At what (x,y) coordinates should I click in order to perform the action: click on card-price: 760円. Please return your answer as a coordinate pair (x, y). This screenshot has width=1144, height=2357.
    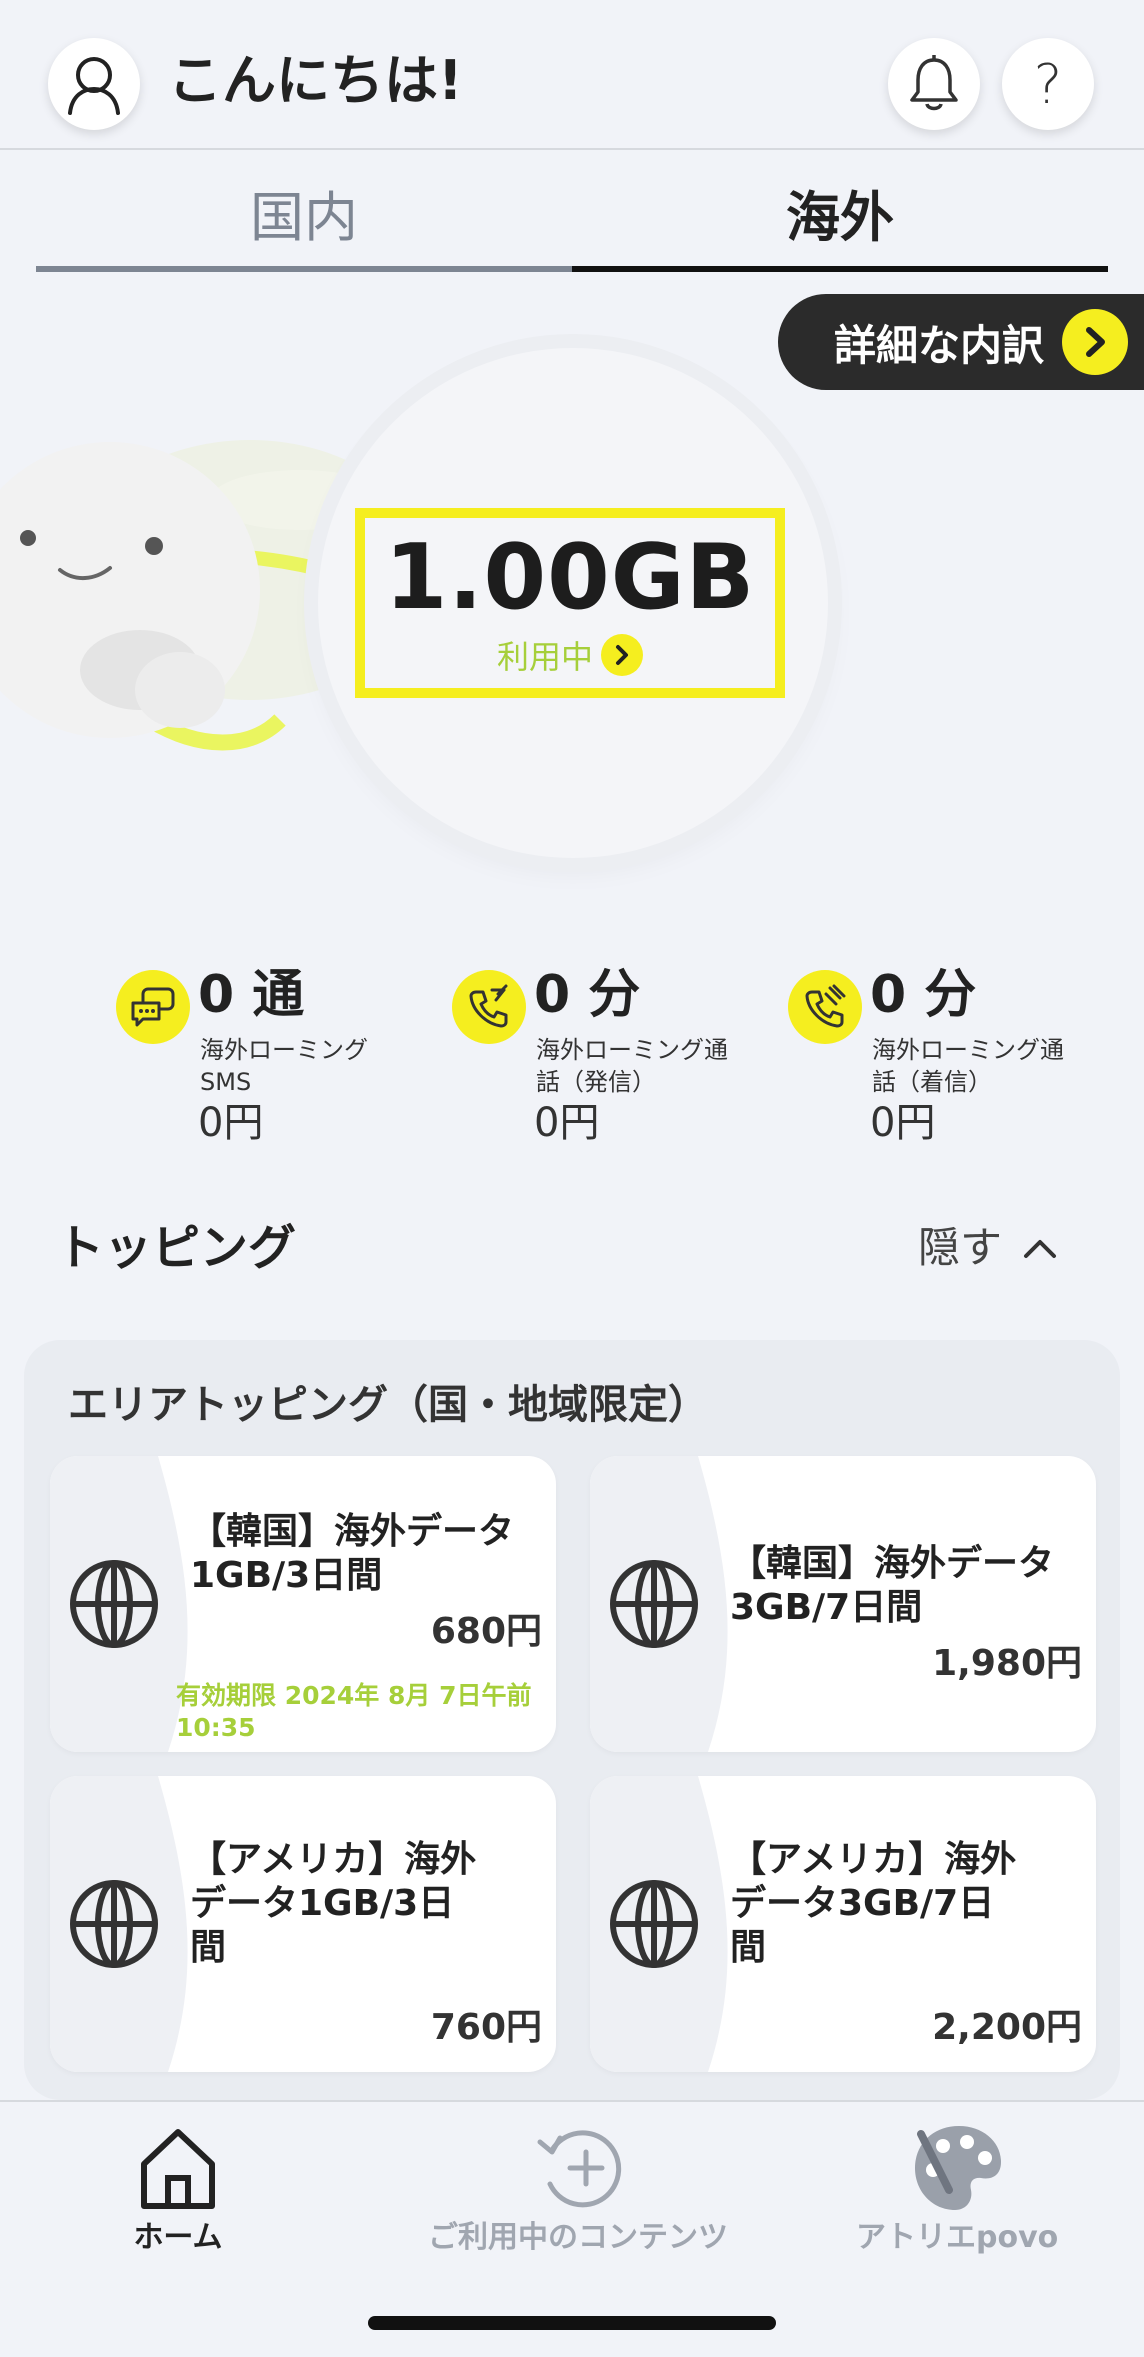
    Looking at the image, I should click on (486, 2027).